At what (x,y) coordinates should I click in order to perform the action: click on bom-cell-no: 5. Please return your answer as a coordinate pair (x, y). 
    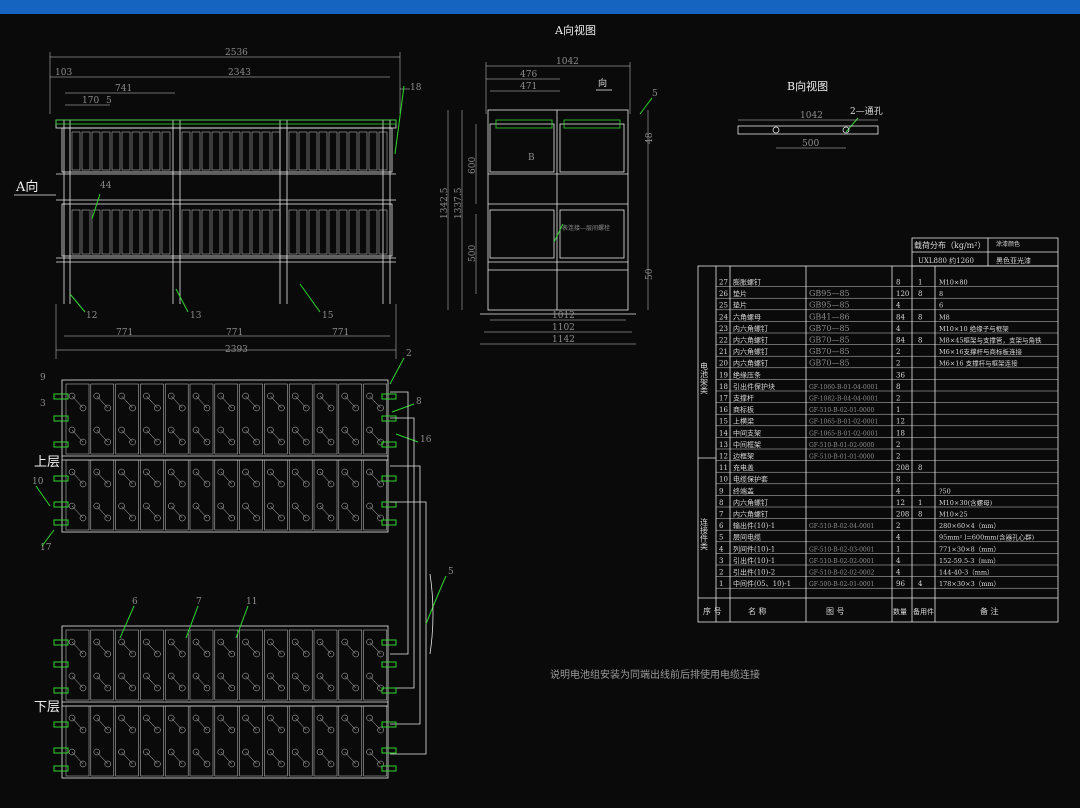
    Looking at the image, I should click on (721, 538).